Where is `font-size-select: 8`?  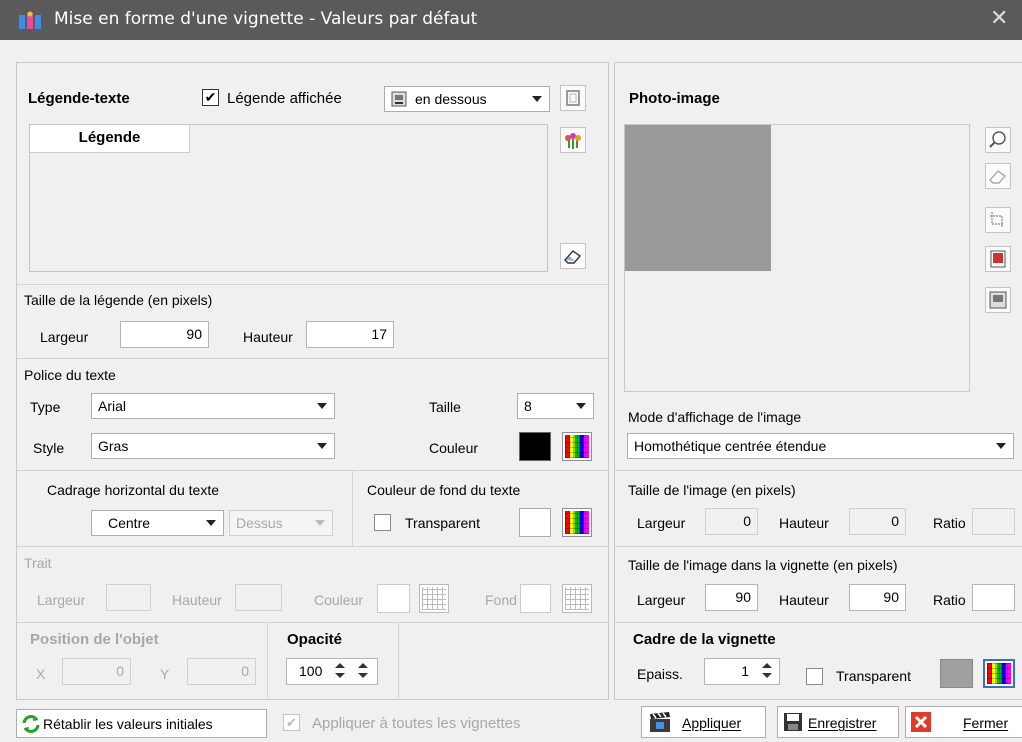 font-size-select: 8 is located at coordinates (555, 406).